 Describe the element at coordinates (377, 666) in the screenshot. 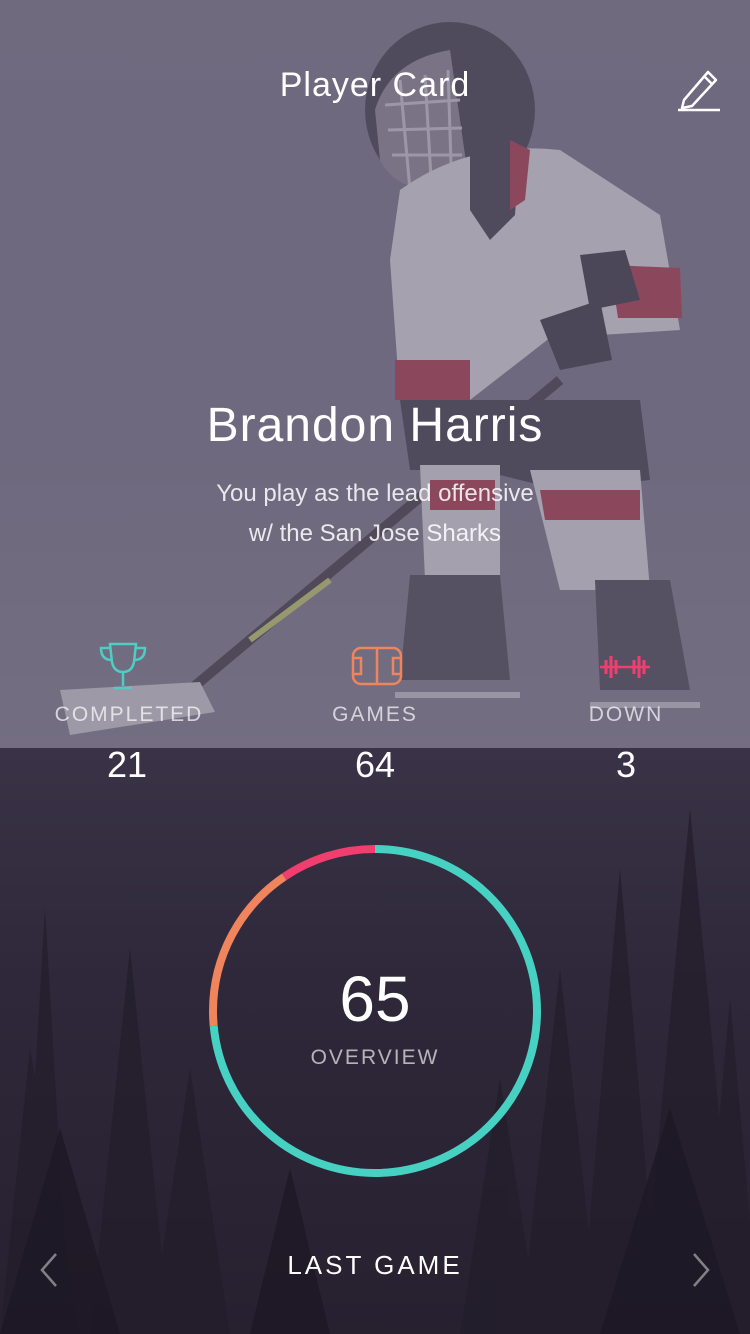

I see `rink-icon` at that location.